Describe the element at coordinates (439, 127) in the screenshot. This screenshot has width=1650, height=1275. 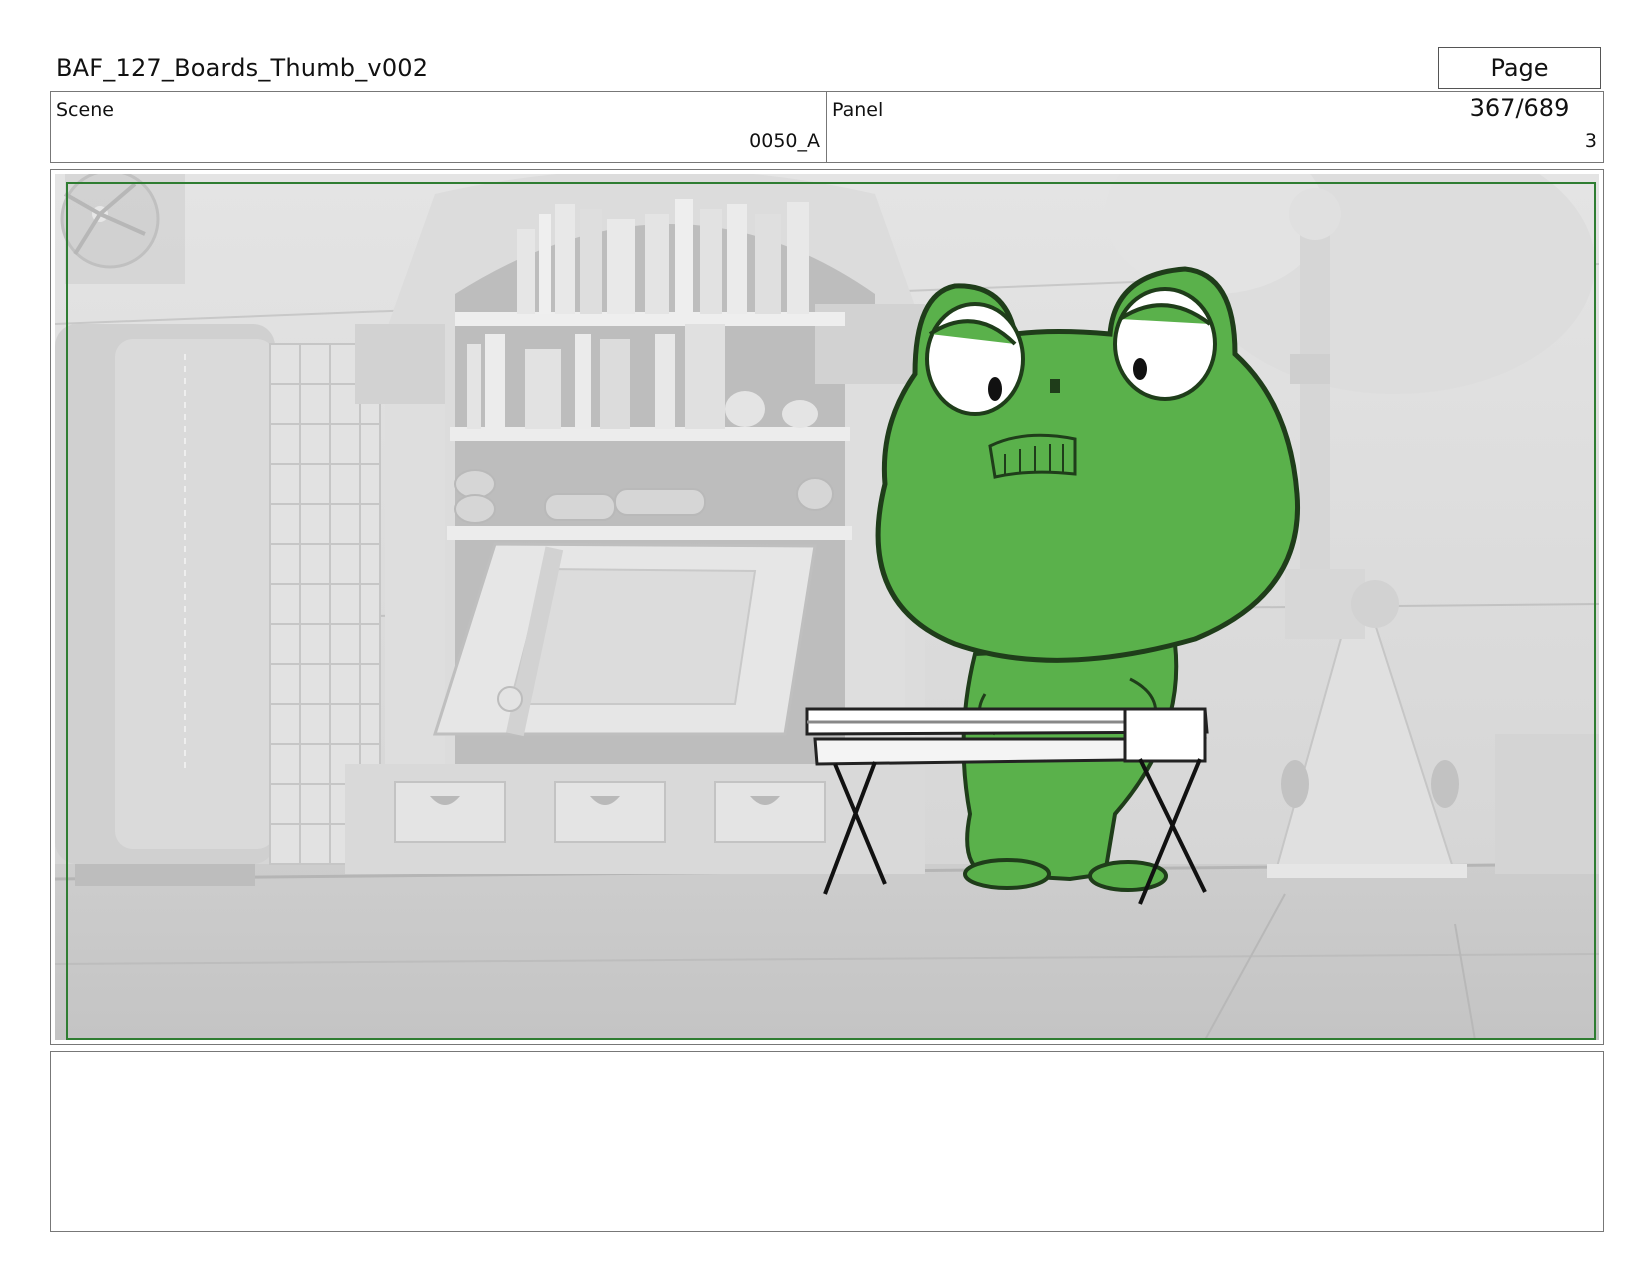
I see `scene-cell: Scene 0050_A` at that location.